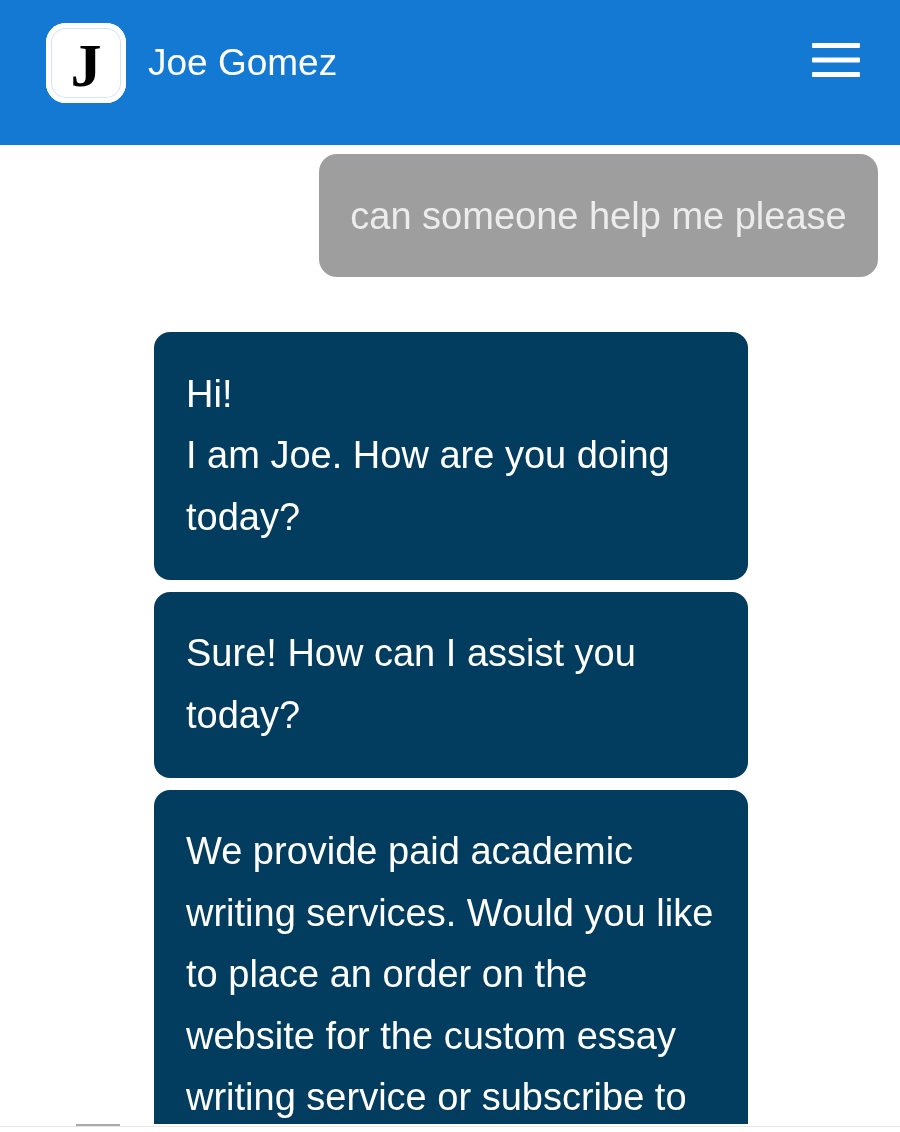  I want to click on agent-message: Hi! I am Joe. How are you doing today?, so click(451, 456).